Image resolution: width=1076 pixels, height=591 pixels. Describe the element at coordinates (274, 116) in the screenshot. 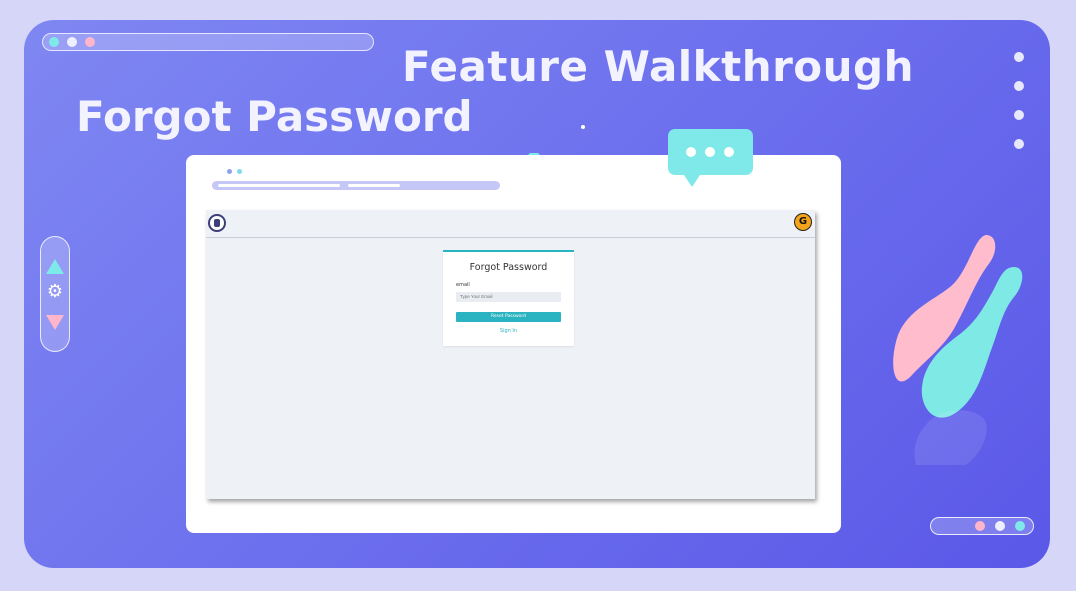

I see `page-subtitle: Forgot Password` at that location.